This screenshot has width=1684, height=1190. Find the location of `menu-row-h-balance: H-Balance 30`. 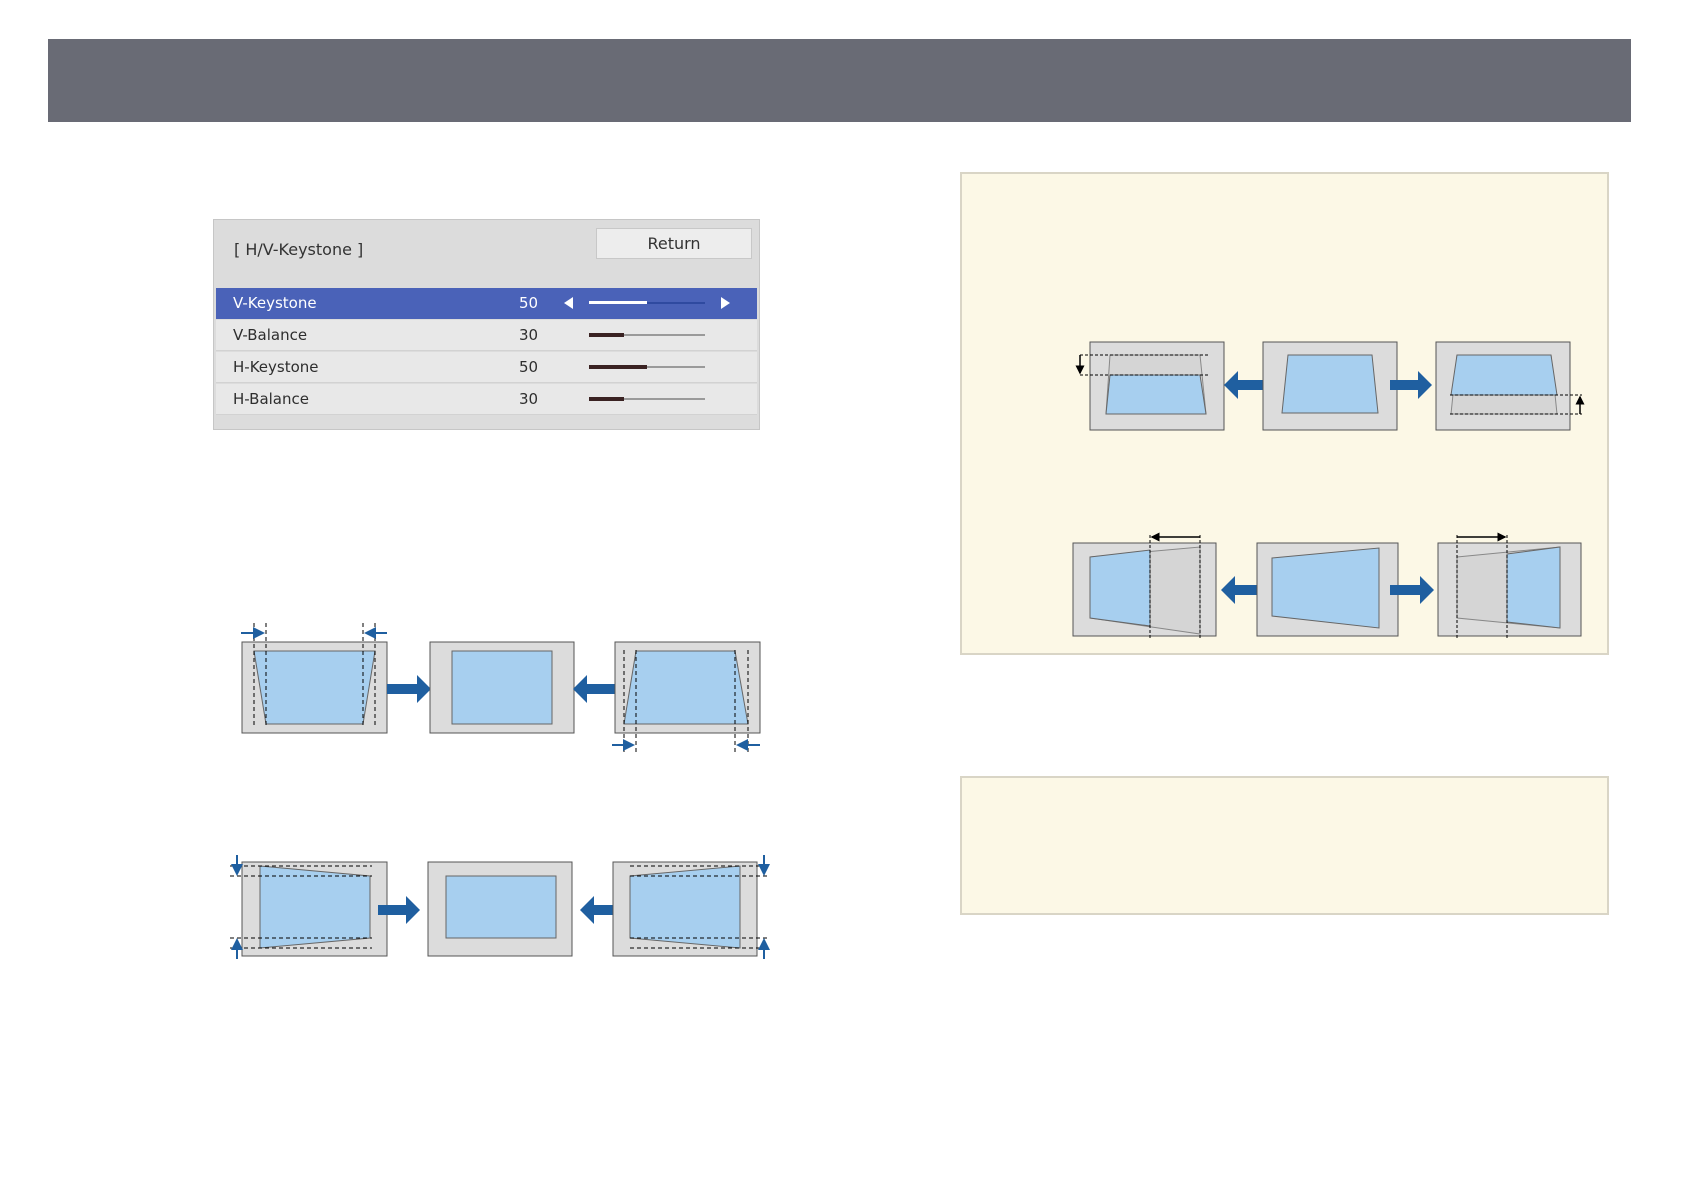

menu-row-h-balance: H-Balance 30 is located at coordinates (486, 399).